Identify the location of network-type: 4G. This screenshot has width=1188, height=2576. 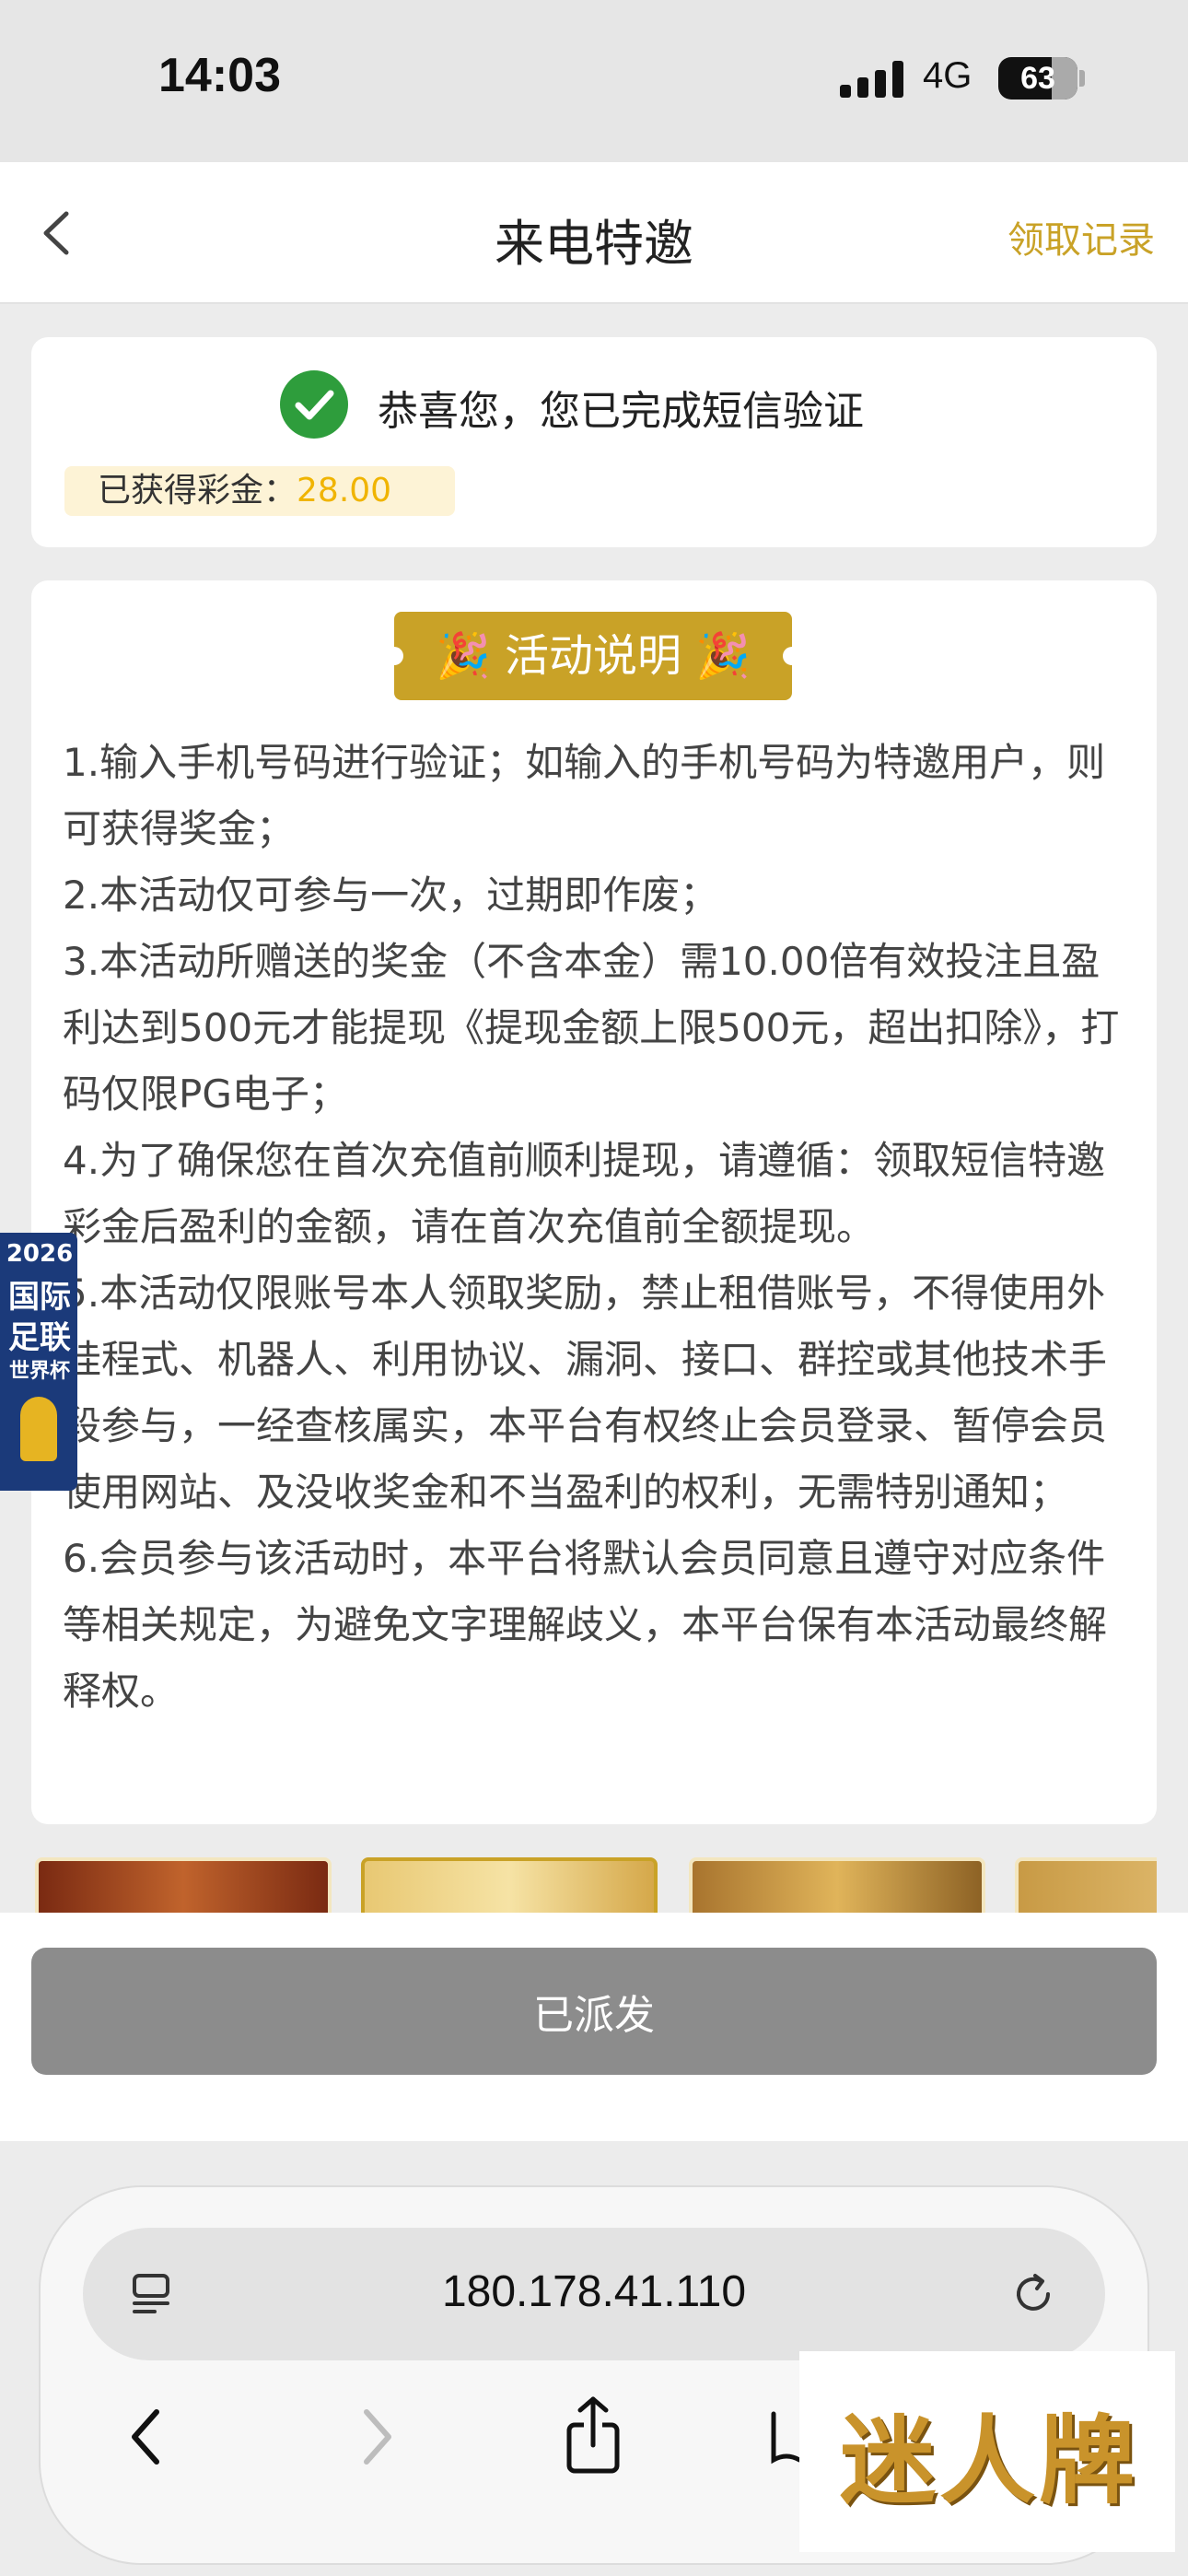
(948, 75).